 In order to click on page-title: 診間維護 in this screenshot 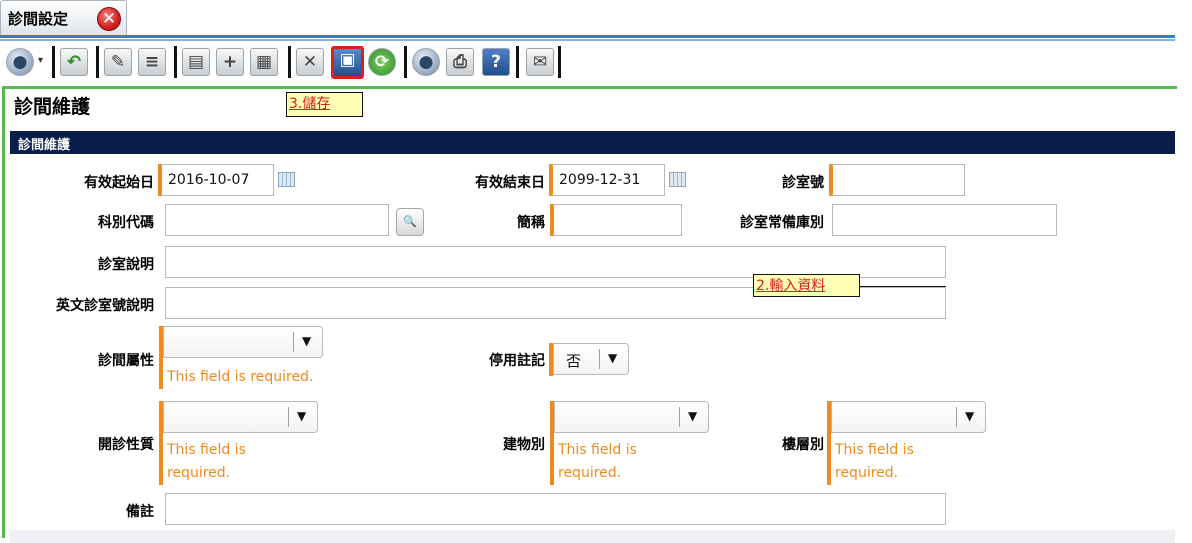, I will do `click(52, 107)`.